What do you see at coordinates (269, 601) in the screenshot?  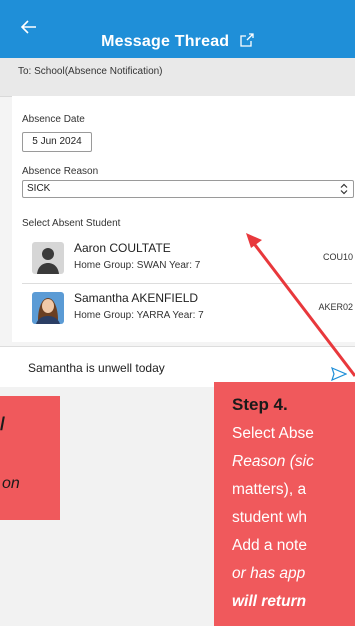 I see `callout-line: will return` at bounding box center [269, 601].